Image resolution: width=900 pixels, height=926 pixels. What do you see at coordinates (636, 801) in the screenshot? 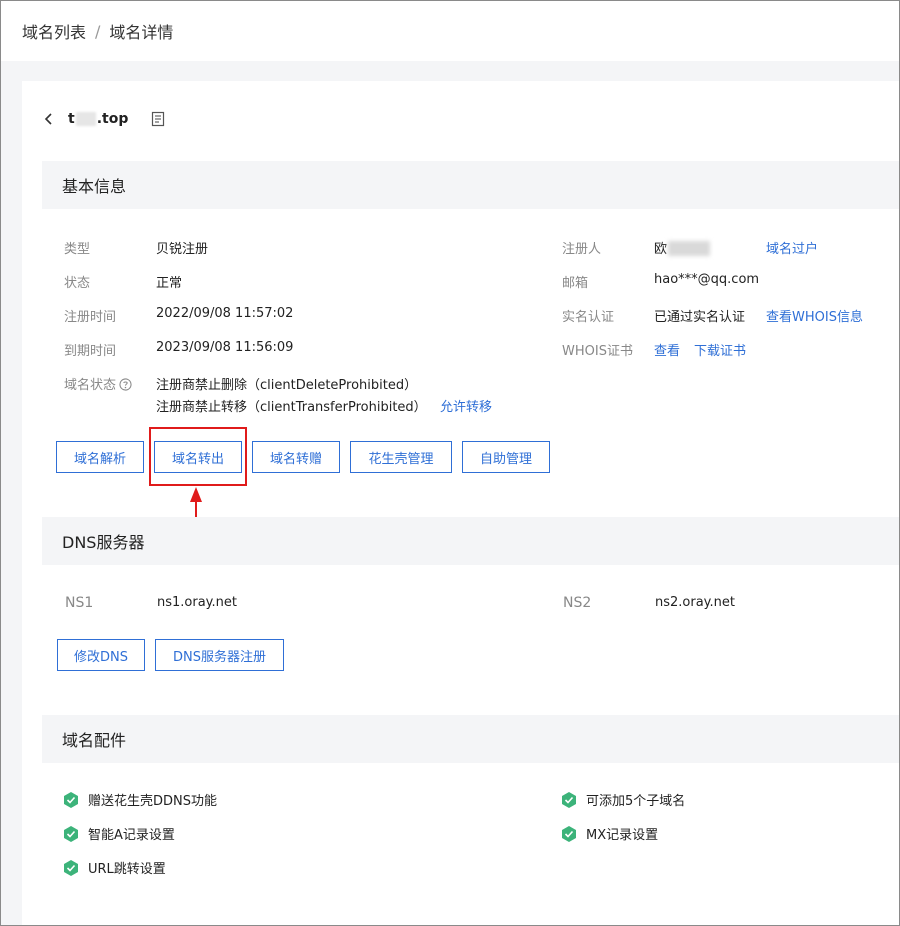
I see `addon-label: 可添加5个子域名` at bounding box center [636, 801].